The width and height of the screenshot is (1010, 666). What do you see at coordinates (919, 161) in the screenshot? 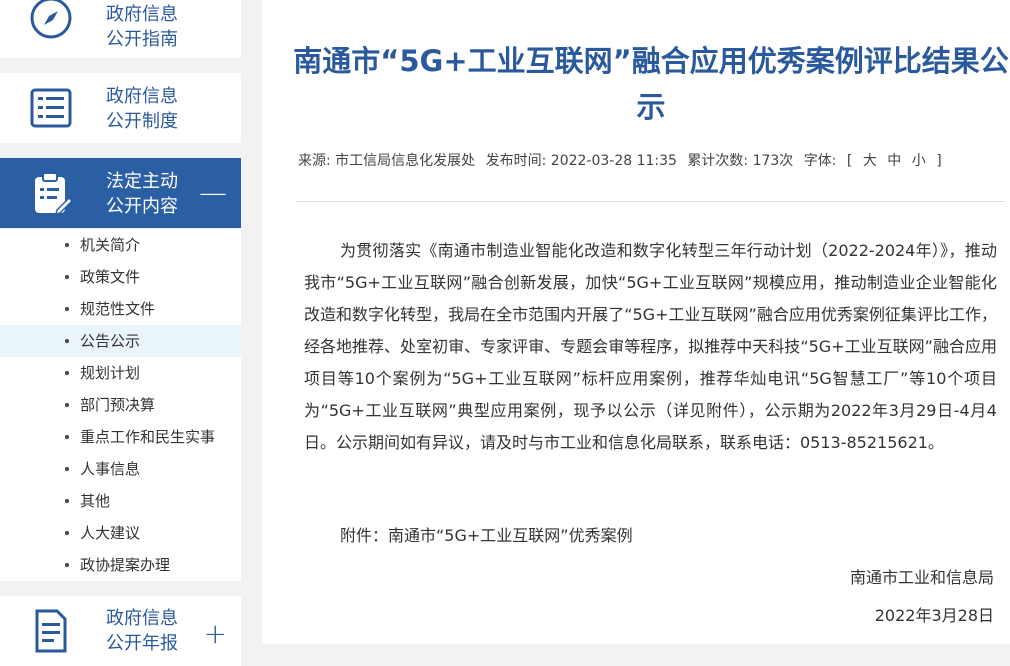
I see `font-size-small-button: 小` at bounding box center [919, 161].